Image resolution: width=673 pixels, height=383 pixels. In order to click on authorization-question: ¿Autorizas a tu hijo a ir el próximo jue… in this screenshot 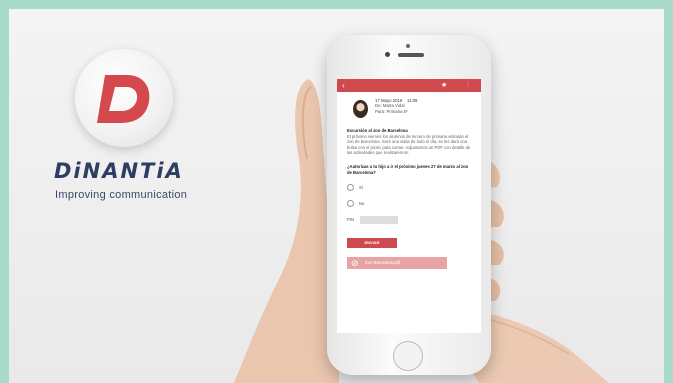, I will do `click(408, 169)`.